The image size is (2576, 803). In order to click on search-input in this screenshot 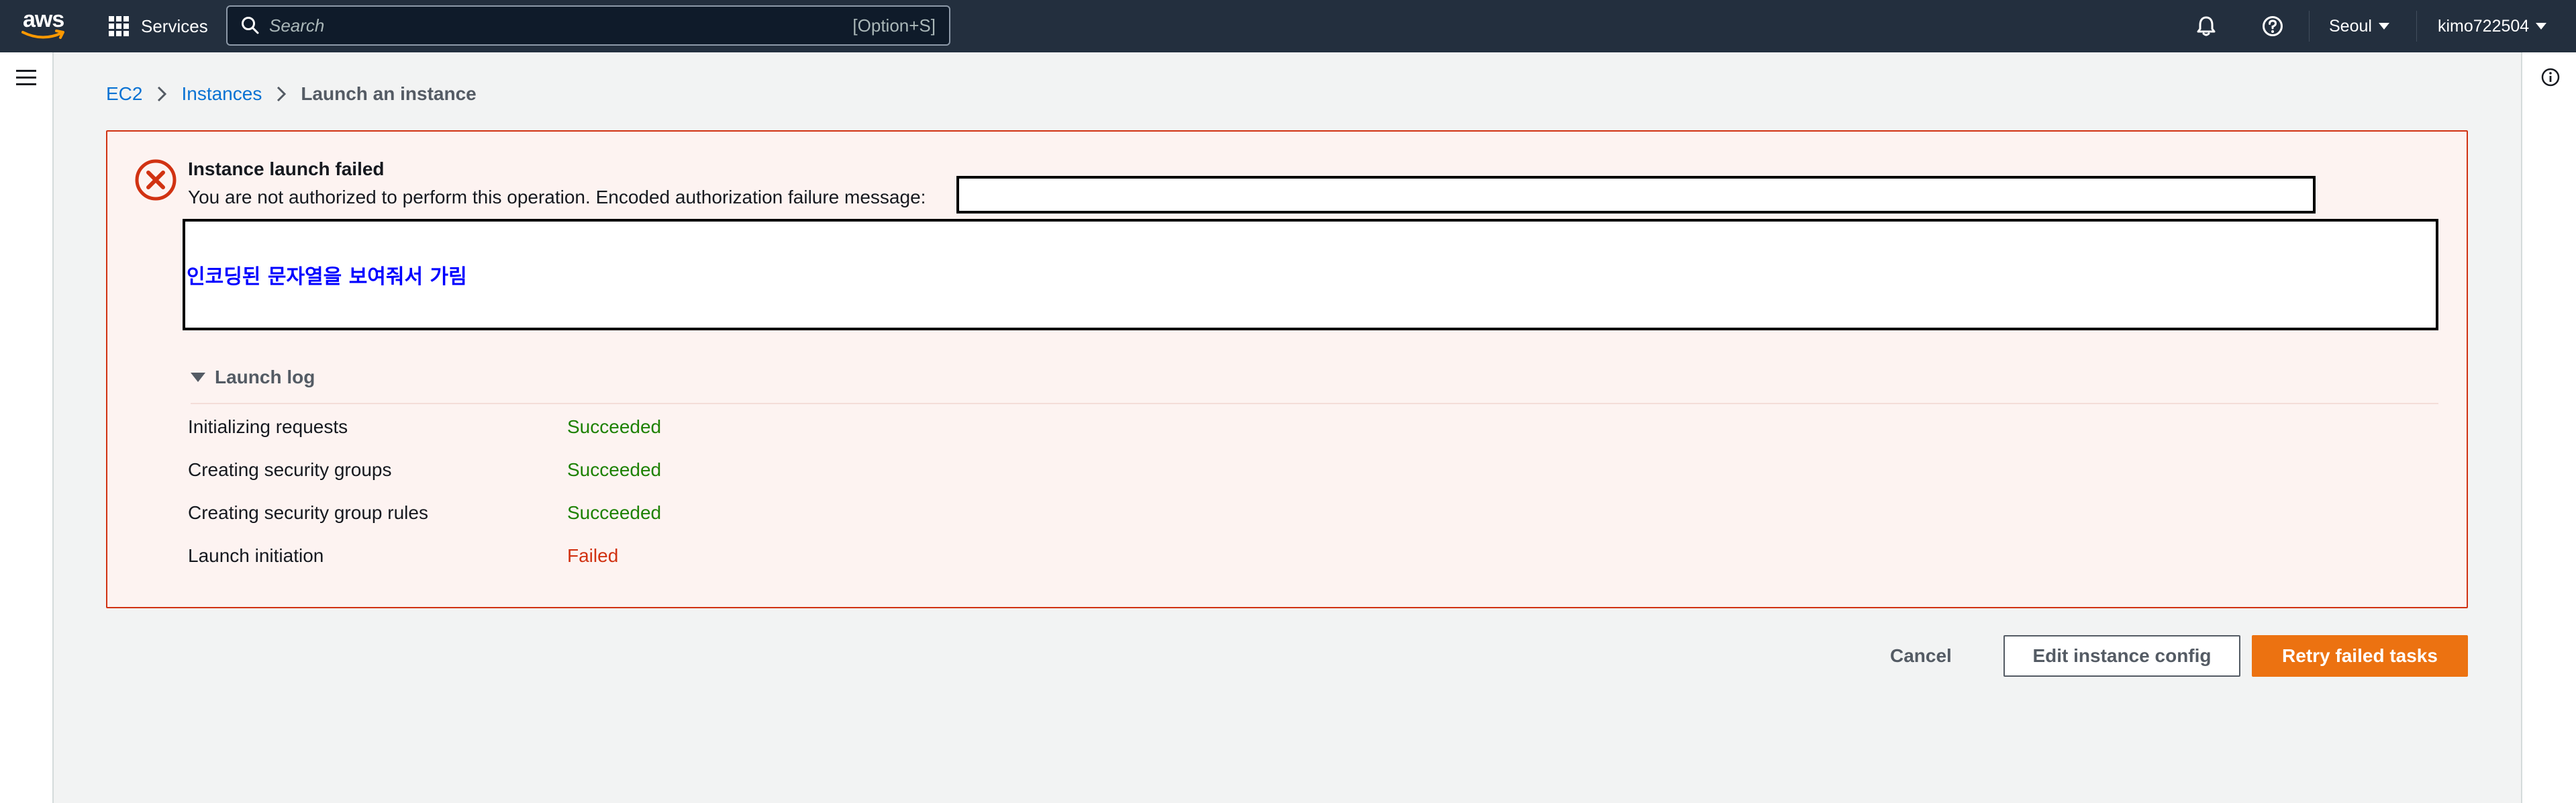, I will do `click(561, 26)`.